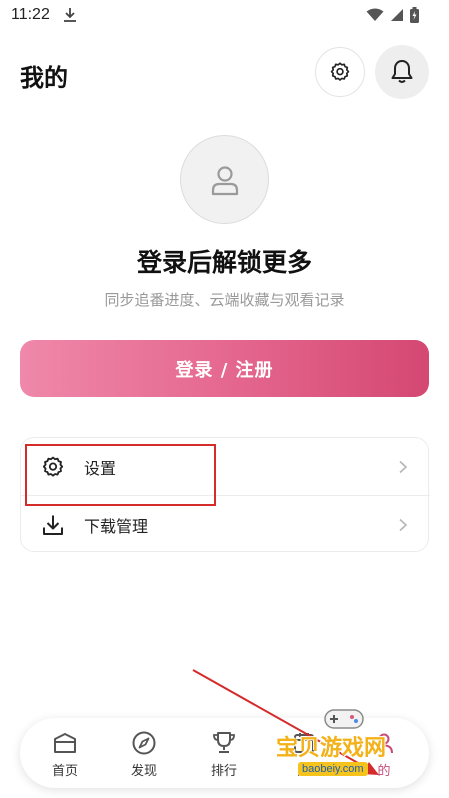  Describe the element at coordinates (116, 526) in the screenshot. I see `menu-item-label: 下载管理` at that location.